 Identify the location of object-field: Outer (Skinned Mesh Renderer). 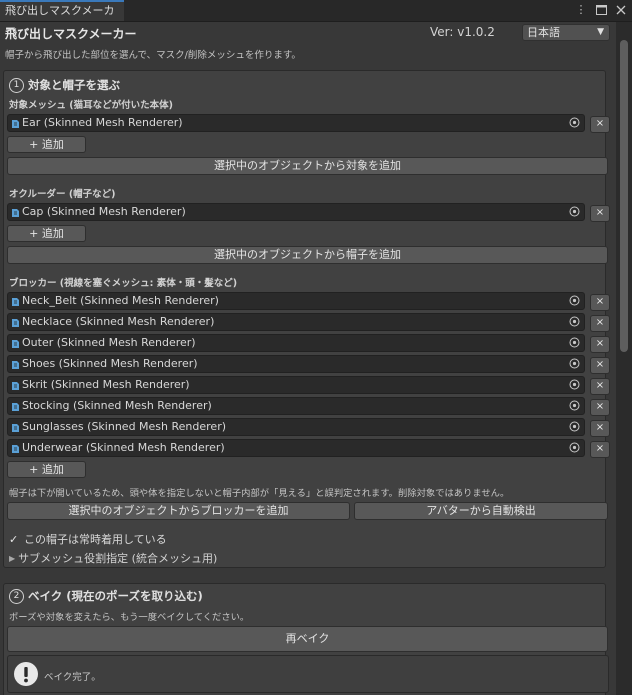
(296, 343).